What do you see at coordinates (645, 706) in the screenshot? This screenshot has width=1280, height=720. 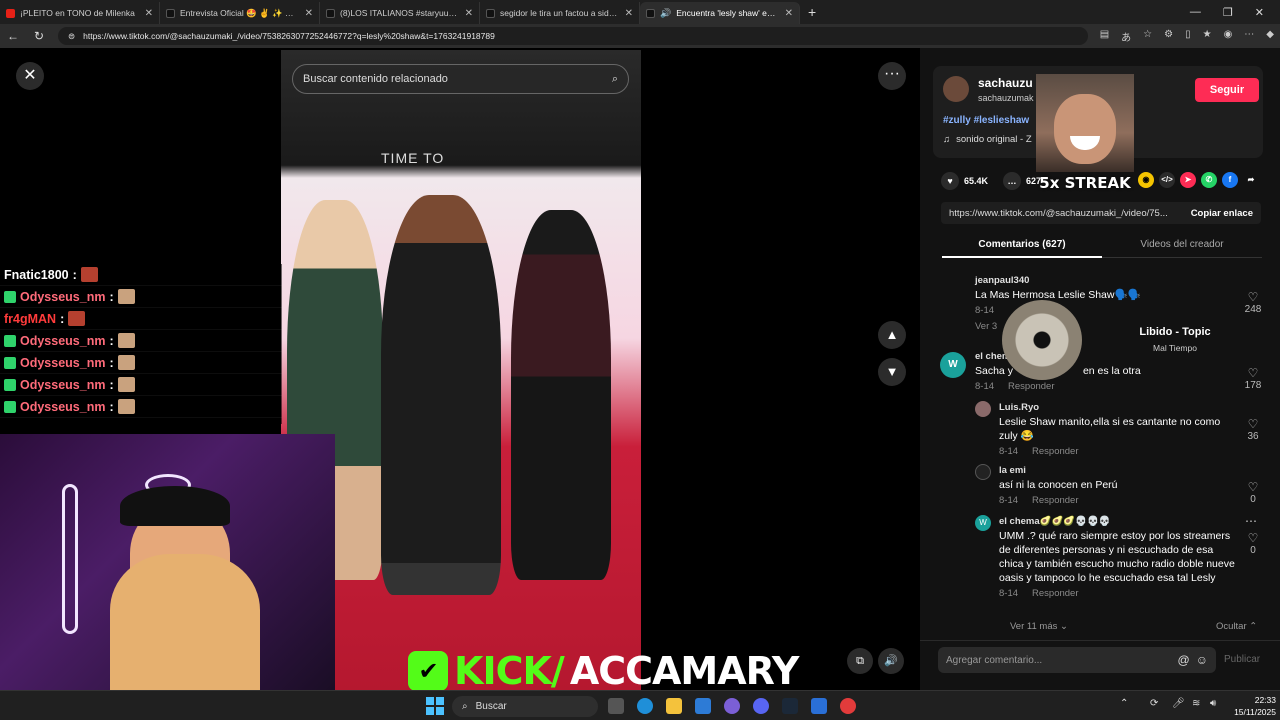 I see `edge-icon` at bounding box center [645, 706].